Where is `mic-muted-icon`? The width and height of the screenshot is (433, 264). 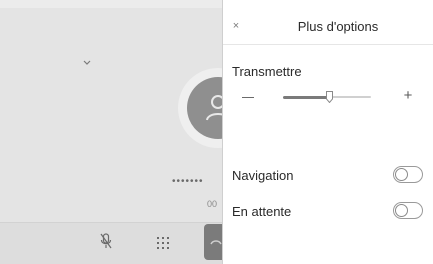
mic-muted-icon is located at coordinates (106, 243).